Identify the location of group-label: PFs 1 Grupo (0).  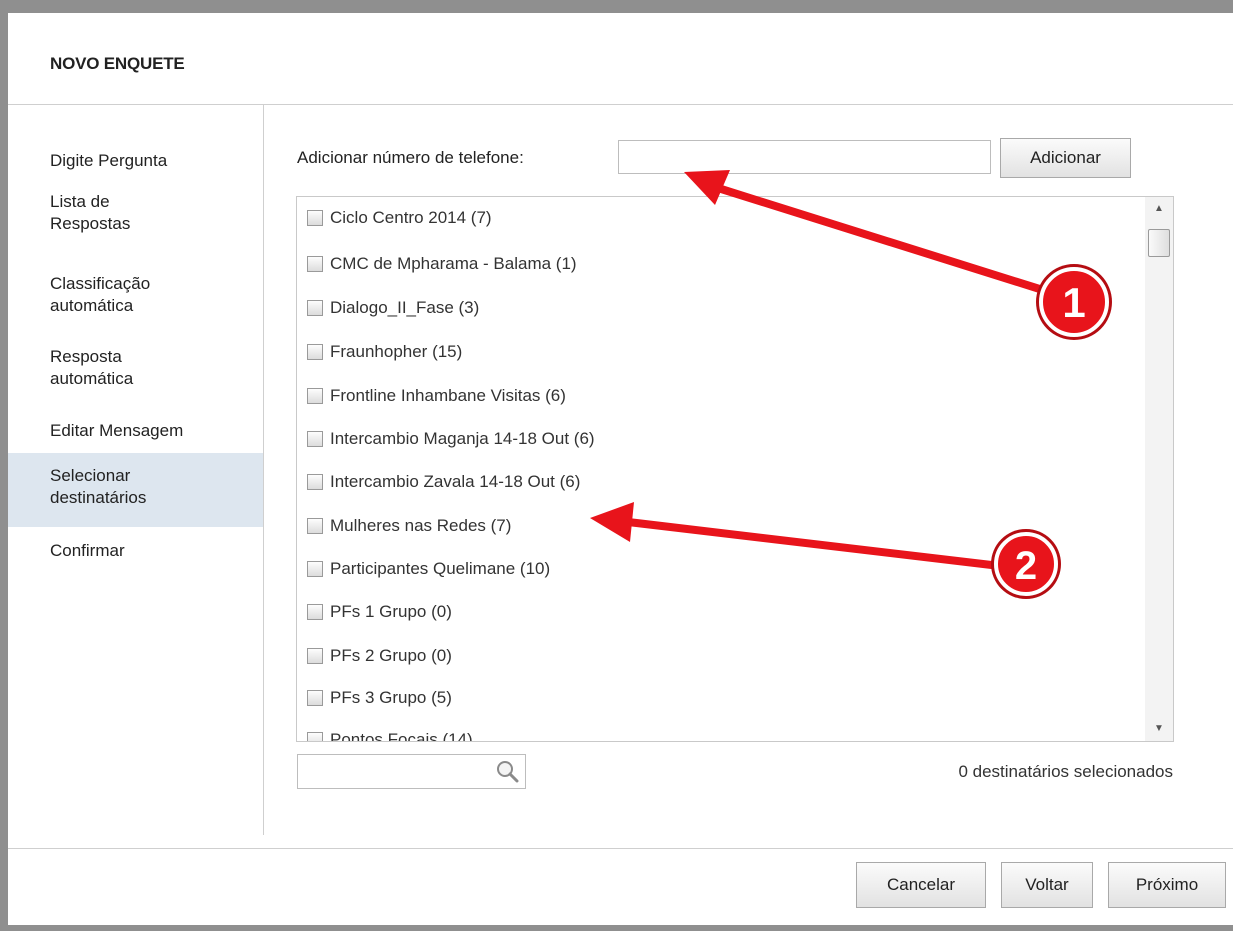
(391, 611).